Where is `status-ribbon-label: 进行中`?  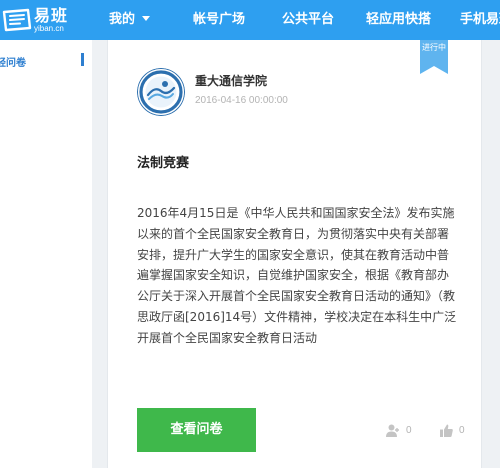 status-ribbon-label: 进行中 is located at coordinates (434, 47).